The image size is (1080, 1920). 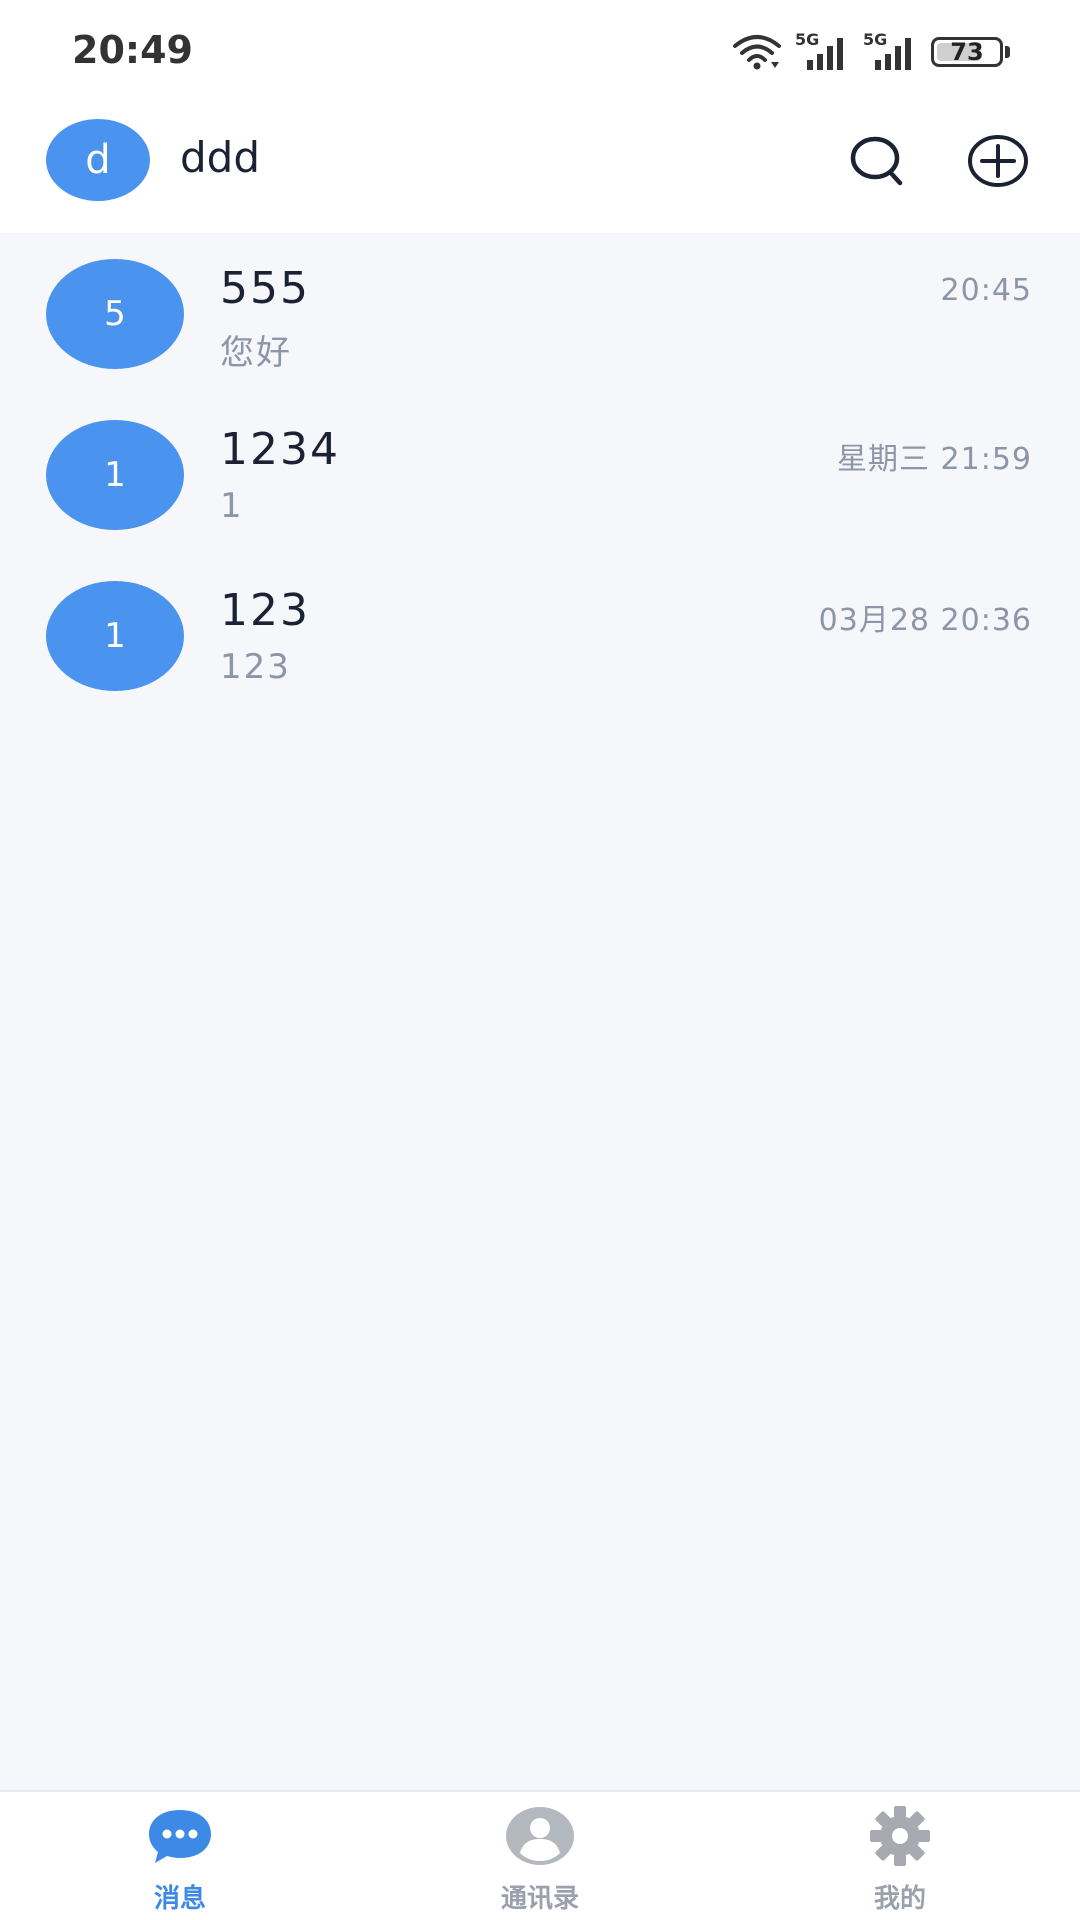 What do you see at coordinates (540, 313) in the screenshot?
I see `conversation-item: 5 555 您好 20:45` at bounding box center [540, 313].